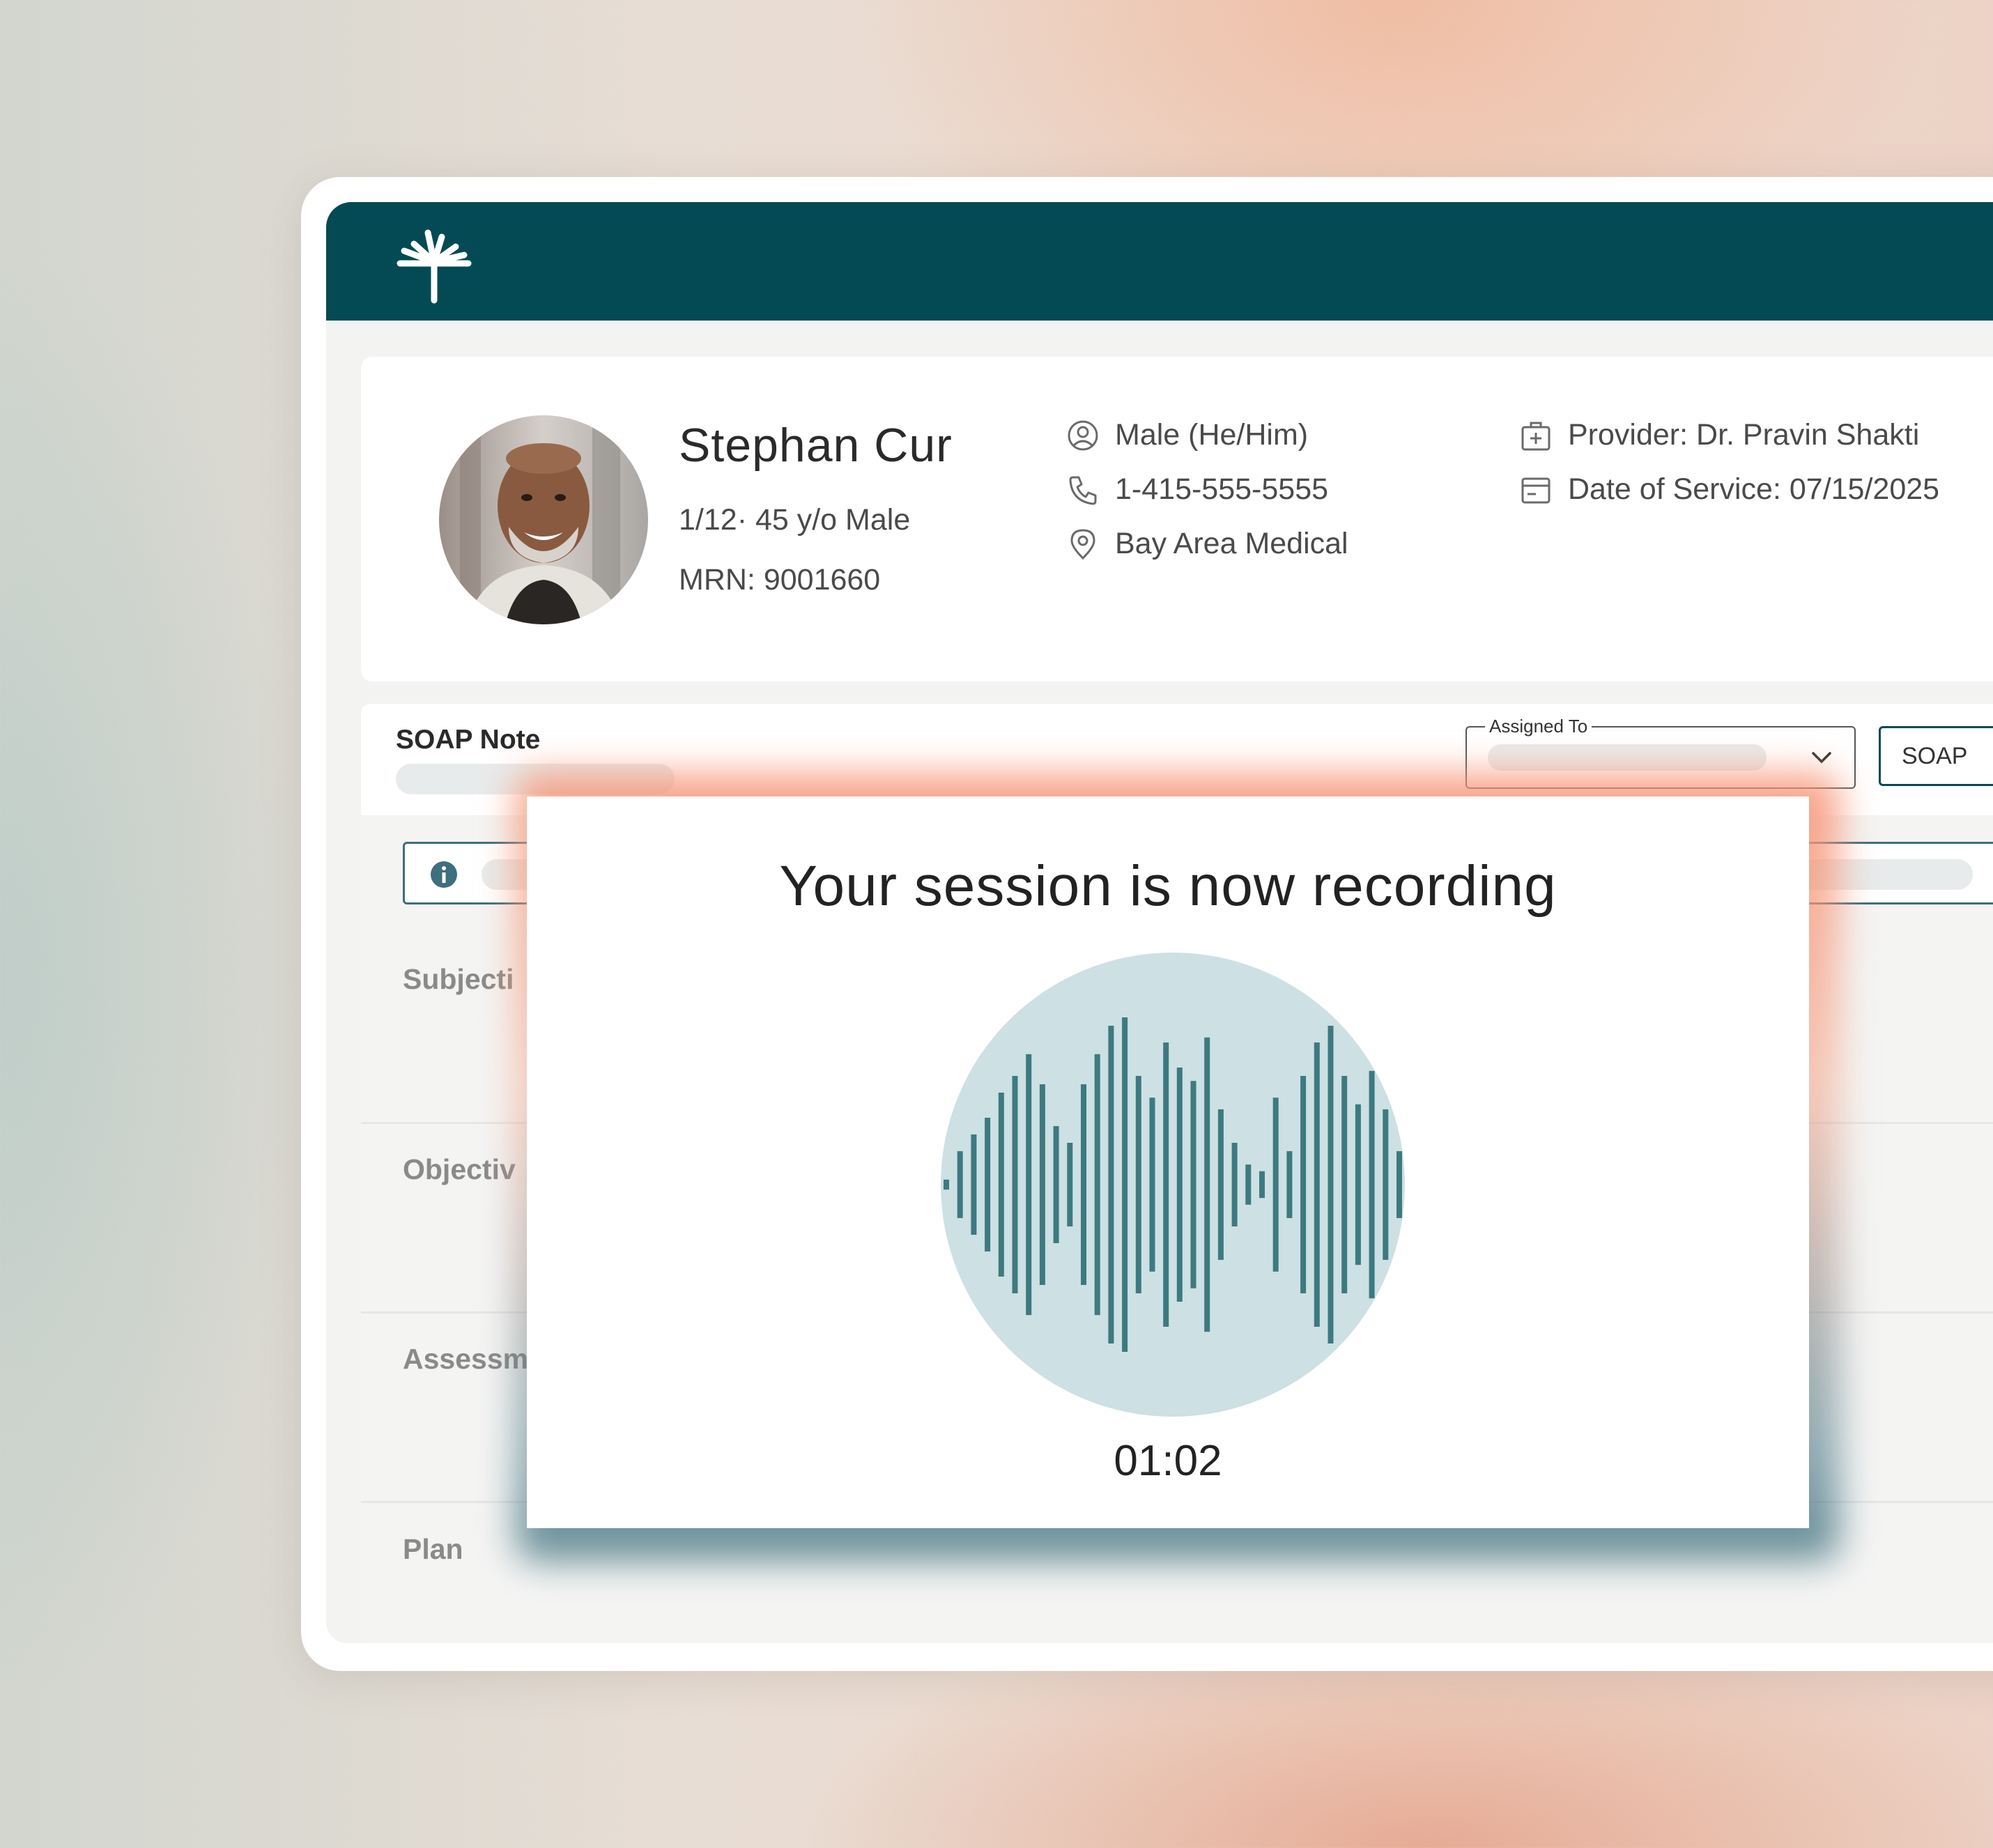 The image size is (1993, 1848). I want to click on date-of-service: Date of Service: 07/15/2025, so click(1754, 489).